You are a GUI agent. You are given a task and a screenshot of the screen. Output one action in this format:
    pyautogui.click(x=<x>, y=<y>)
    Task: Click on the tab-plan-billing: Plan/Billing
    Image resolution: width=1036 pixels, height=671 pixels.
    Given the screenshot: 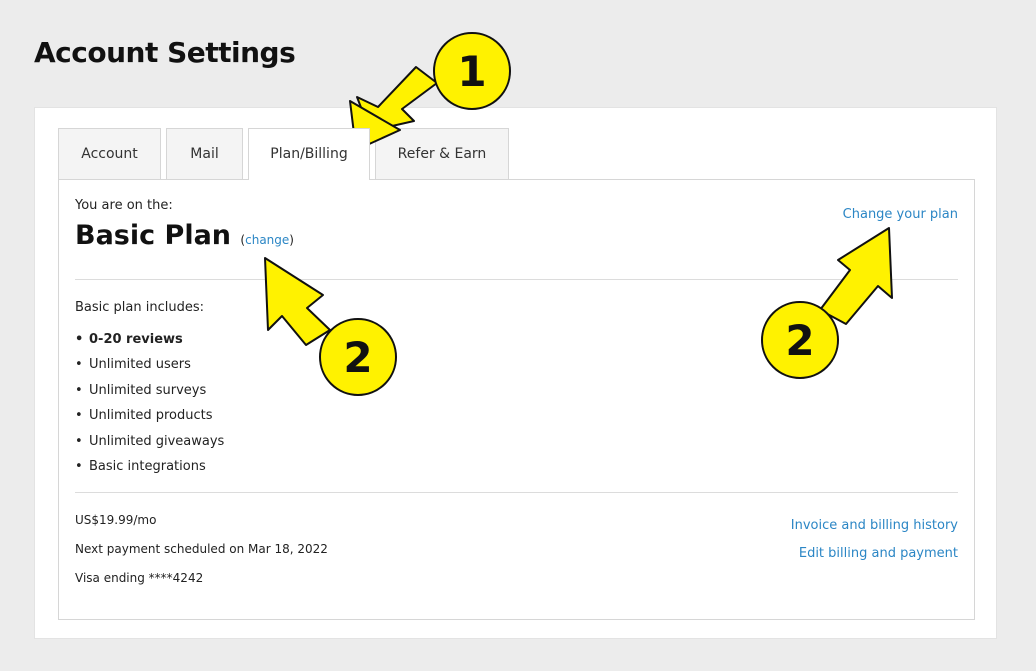 What is the action you would take?
    pyautogui.click(x=309, y=154)
    